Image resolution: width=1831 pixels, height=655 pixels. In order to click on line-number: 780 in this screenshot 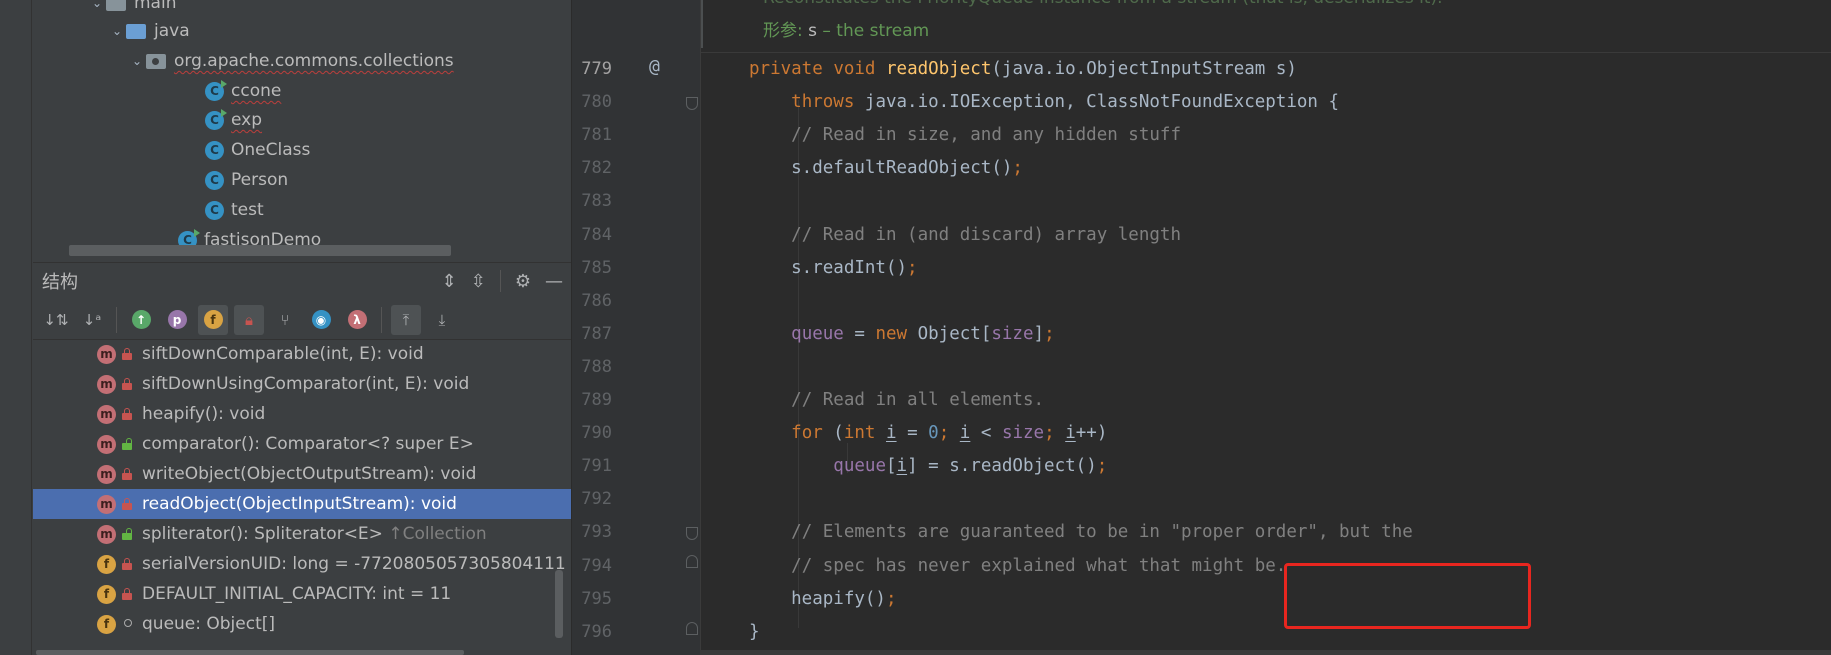, I will do `click(596, 102)`.